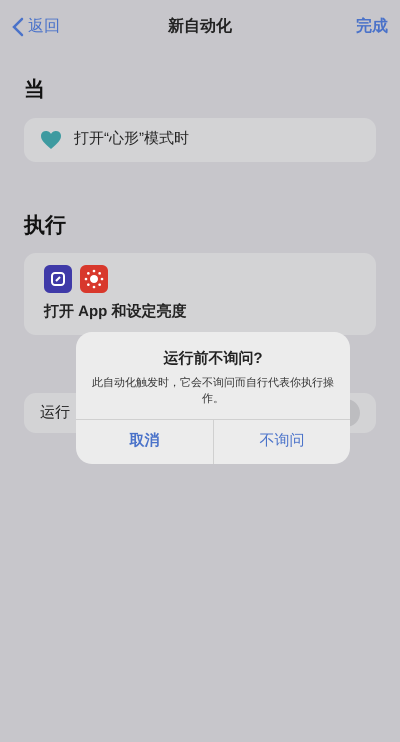 This screenshot has height=742, width=400. What do you see at coordinates (281, 442) in the screenshot?
I see `confirm-button: 不询问` at bounding box center [281, 442].